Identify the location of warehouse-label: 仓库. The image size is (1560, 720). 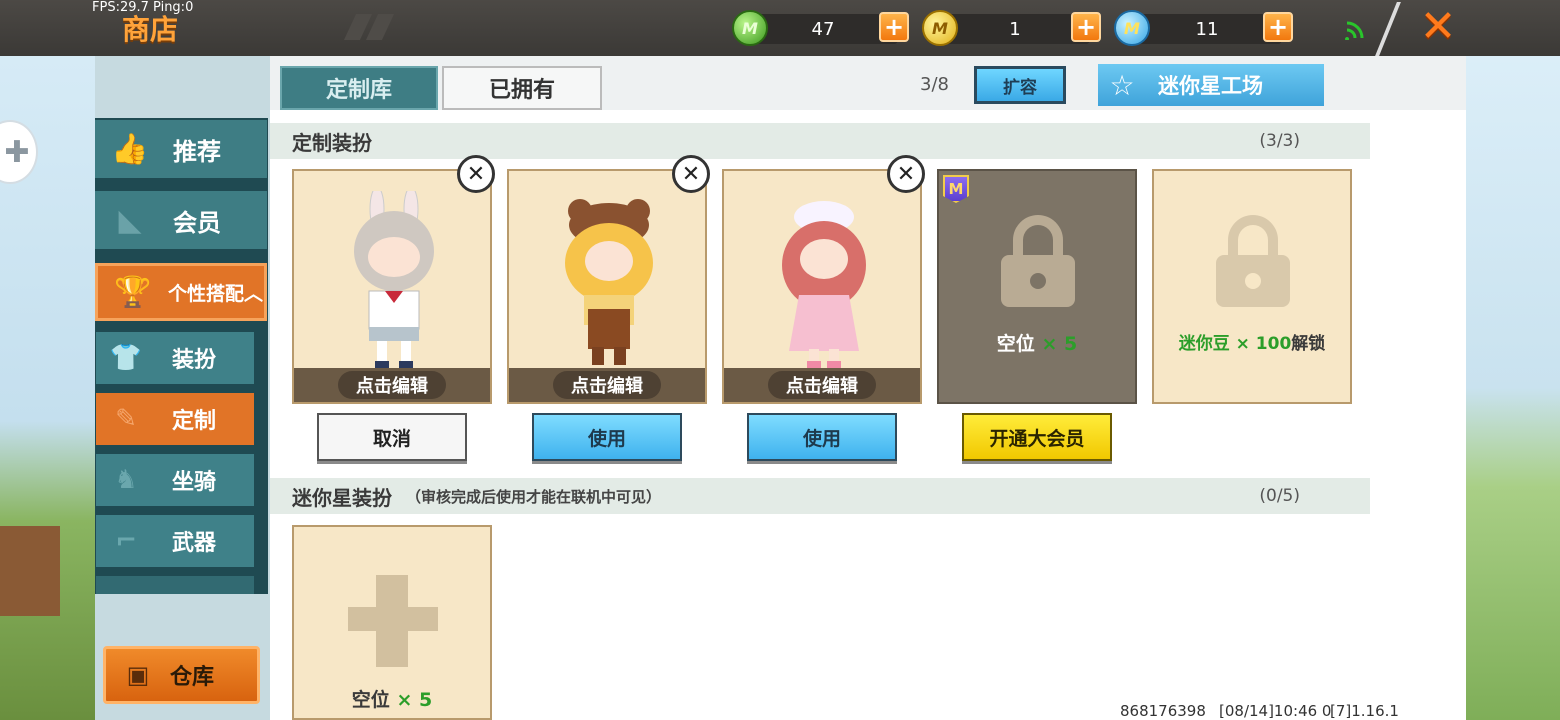
(192, 677).